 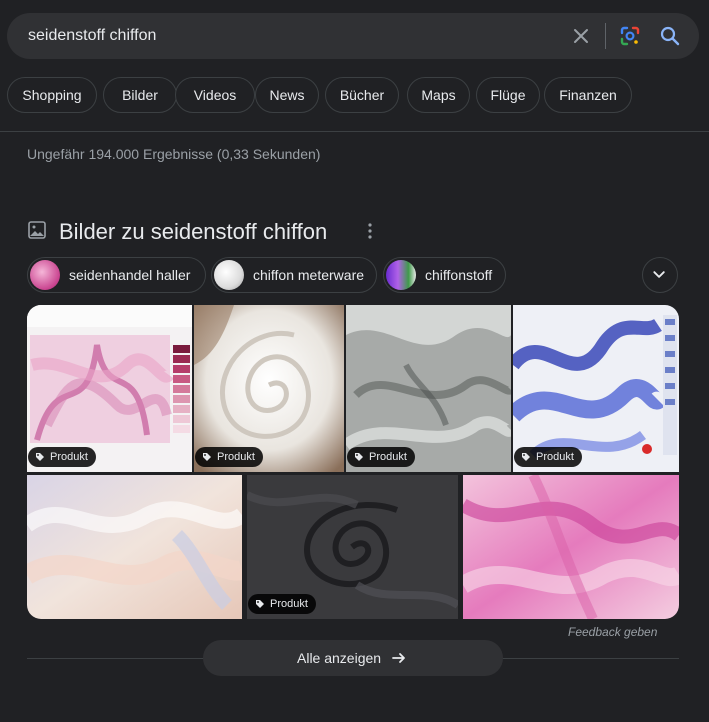 What do you see at coordinates (612, 632) in the screenshot?
I see `feedback-link: Feedback geben` at bounding box center [612, 632].